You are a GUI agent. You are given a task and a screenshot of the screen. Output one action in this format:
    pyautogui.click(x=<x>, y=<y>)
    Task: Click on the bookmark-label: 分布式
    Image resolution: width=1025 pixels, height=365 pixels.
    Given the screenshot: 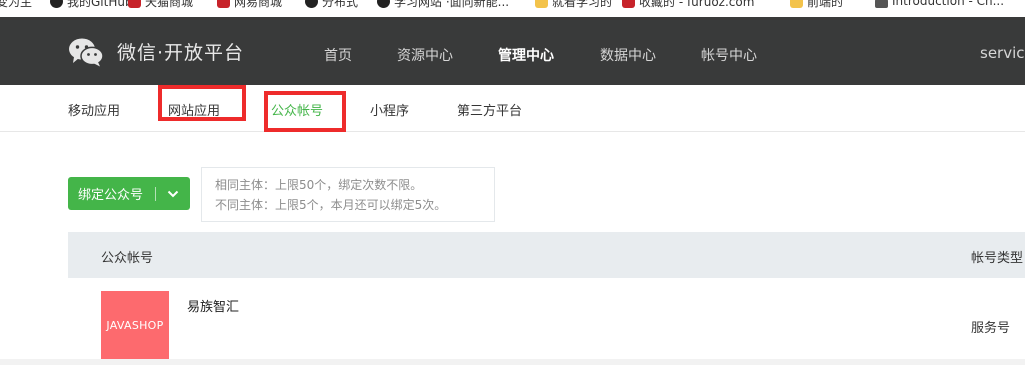 What is the action you would take?
    pyautogui.click(x=340, y=4)
    